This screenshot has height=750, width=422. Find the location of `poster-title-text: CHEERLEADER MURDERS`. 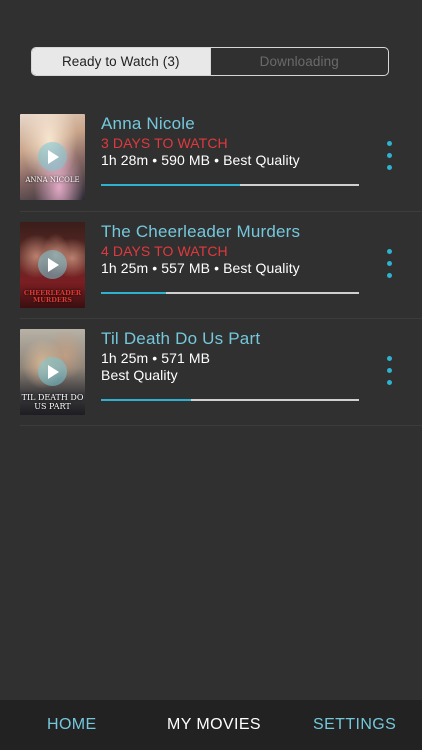

poster-title-text: CHEERLEADER MURDERS is located at coordinates (52, 296).